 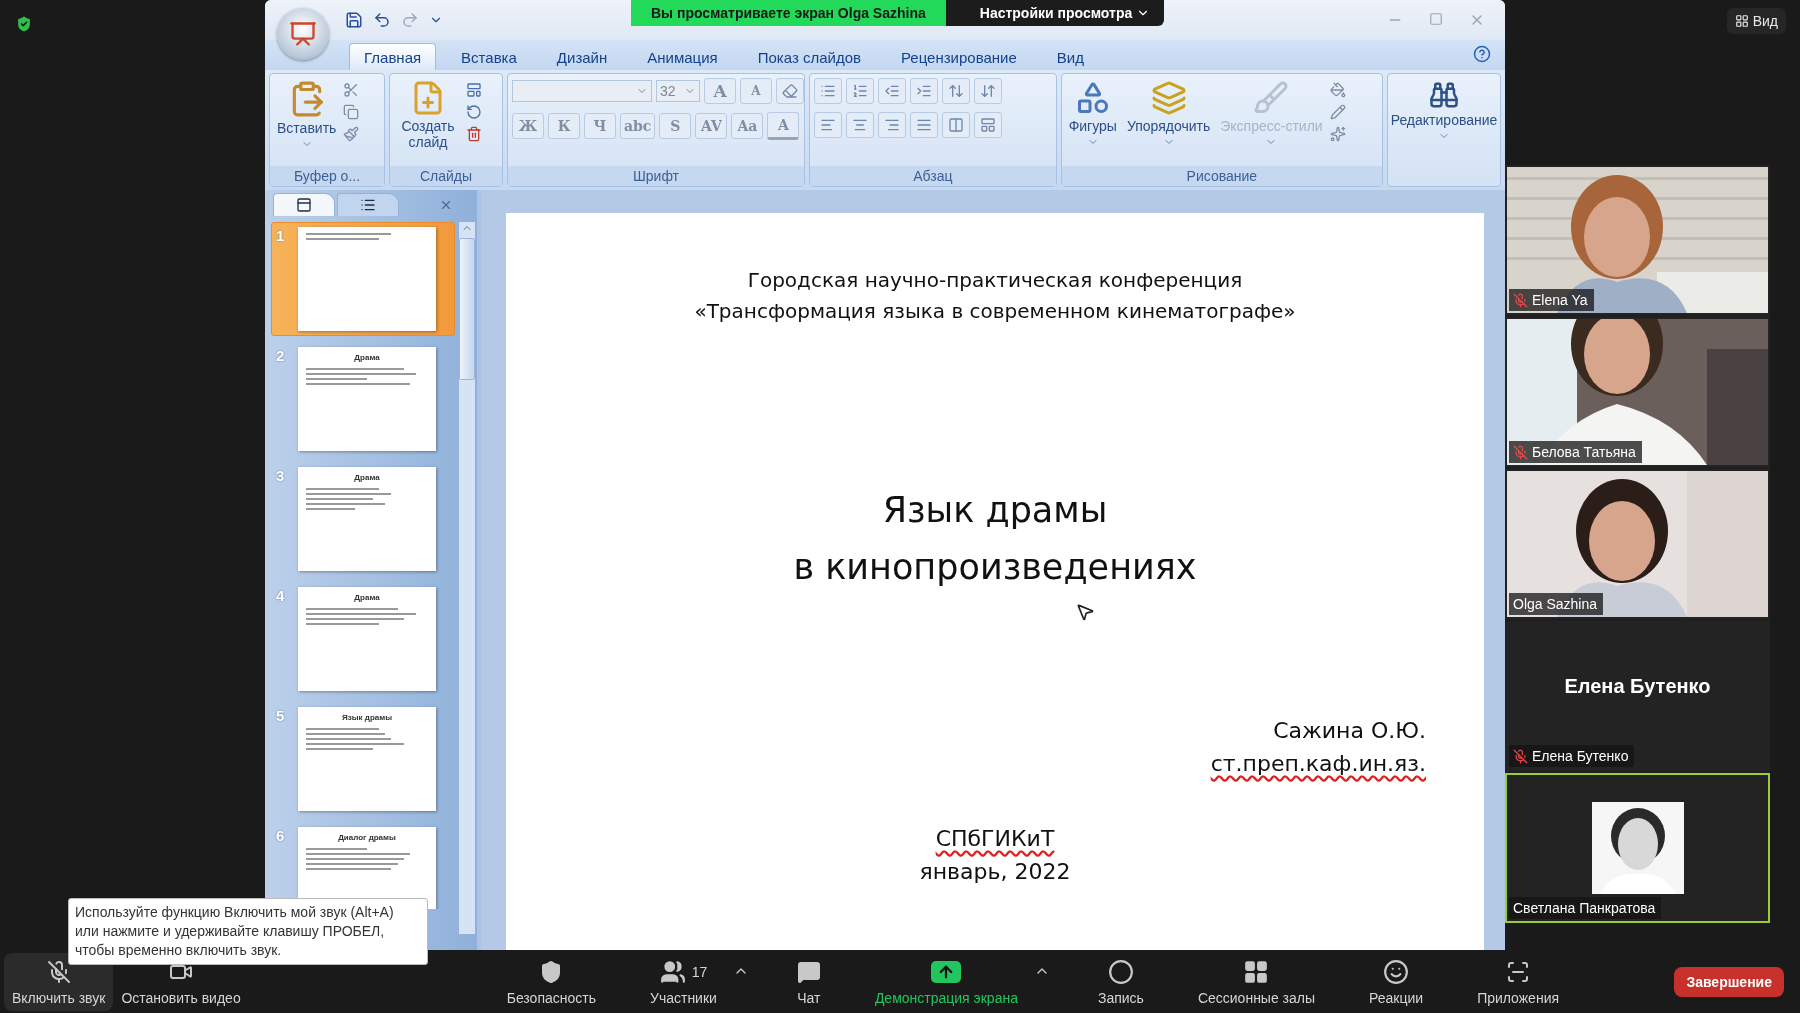 What do you see at coordinates (995, 280) in the screenshot?
I see `slide-subtitle: Городская научно-практическая конференция` at bounding box center [995, 280].